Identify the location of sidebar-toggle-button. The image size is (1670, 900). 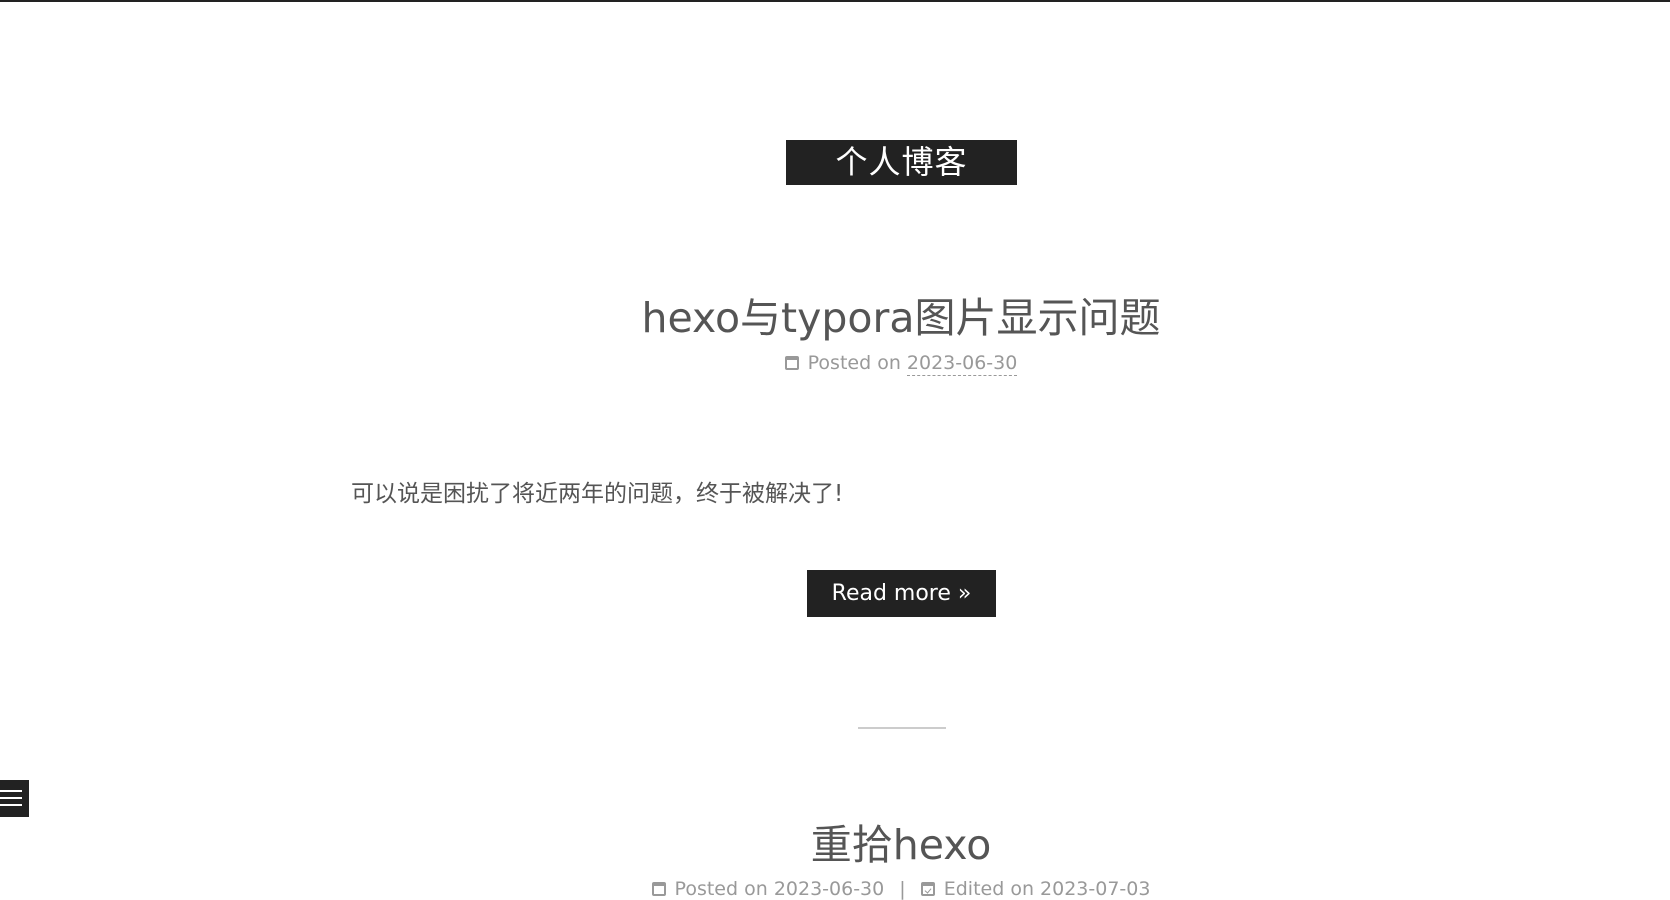
(14, 798).